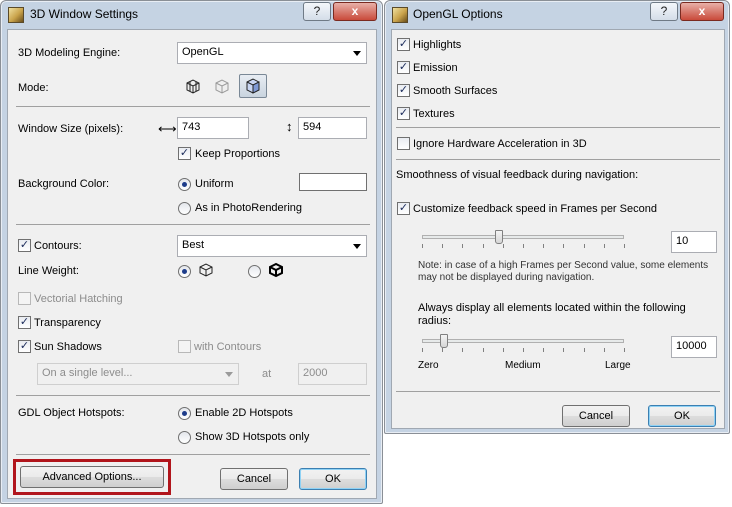  I want to click on fps-slider-track, so click(523, 237).